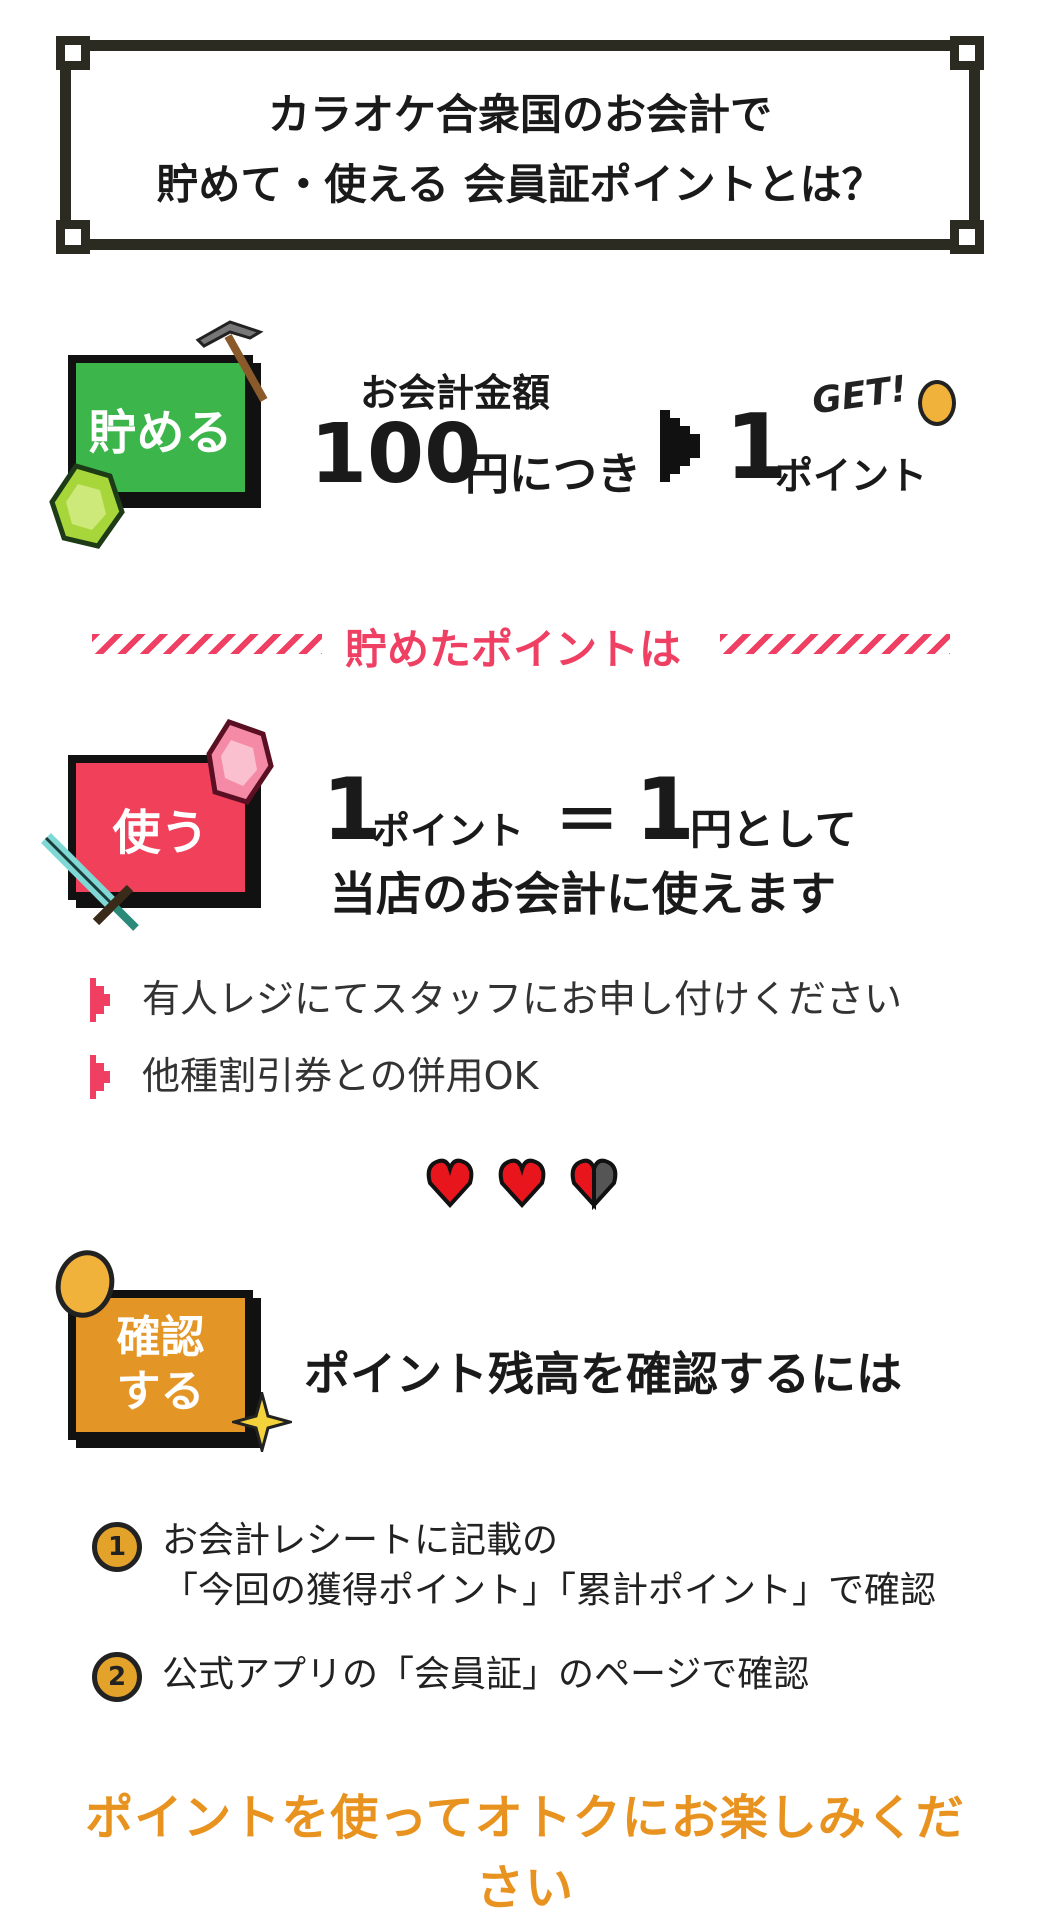 This screenshot has height=1918, width=1040. Describe the element at coordinates (240, 761) in the screenshot. I see `ruby-gem-icon` at that location.